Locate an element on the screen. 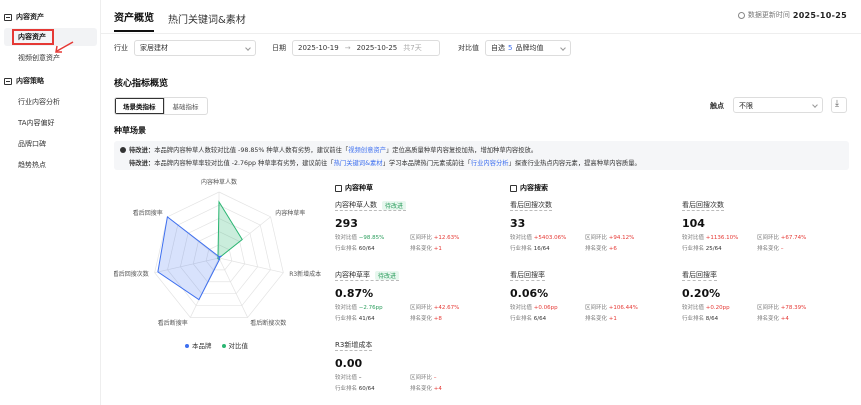 This screenshot has width=861, height=405. date-range-picker: 2025-10-19 → 2025-10-25 共7天 is located at coordinates (366, 48).